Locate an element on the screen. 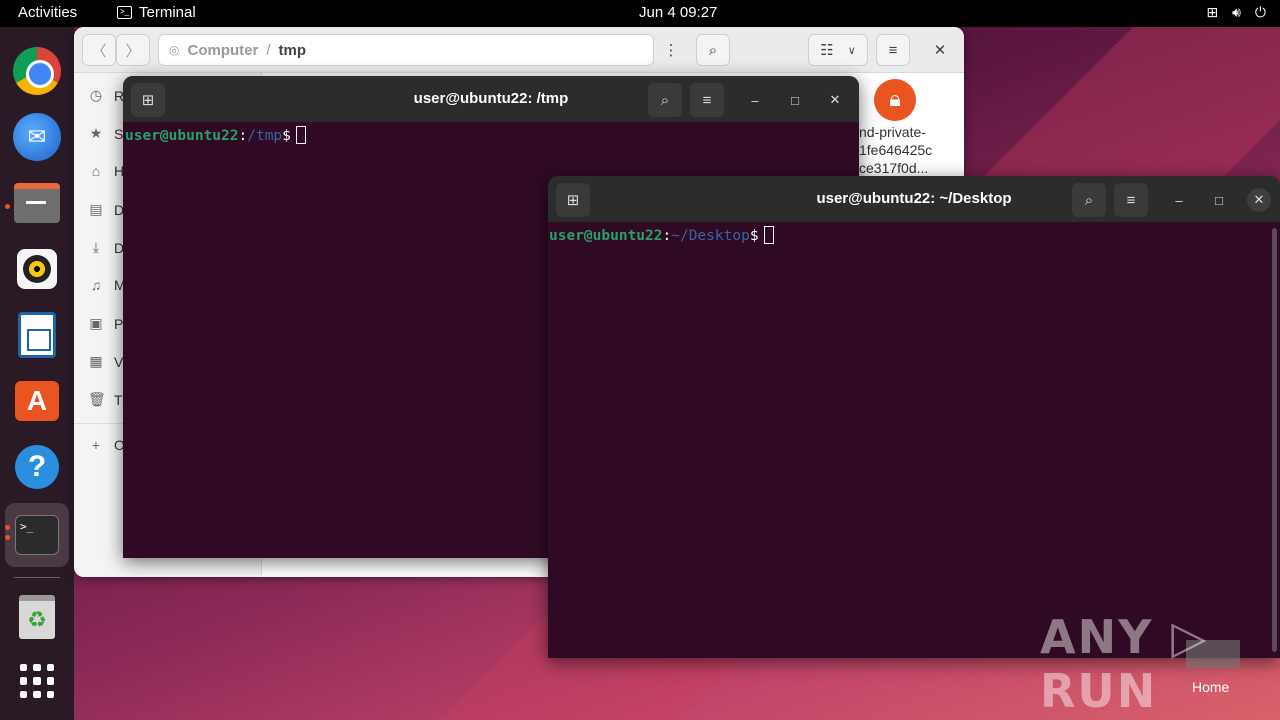 Image resolution: width=1280 pixels, height=720 pixels. dock-separator is located at coordinates (37, 577).